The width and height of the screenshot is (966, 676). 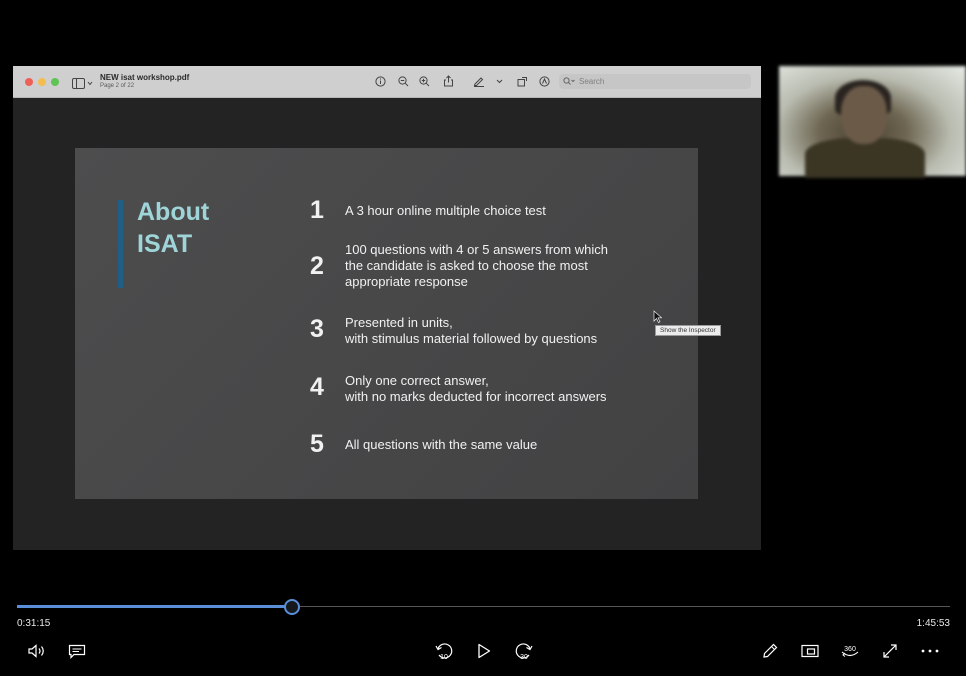 I want to click on progress-fill, so click(x=154, y=606).